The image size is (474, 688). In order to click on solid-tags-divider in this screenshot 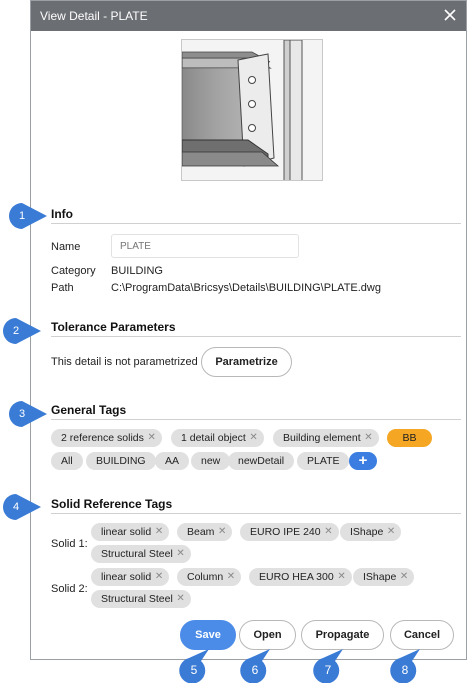, I will do `click(256, 513)`.